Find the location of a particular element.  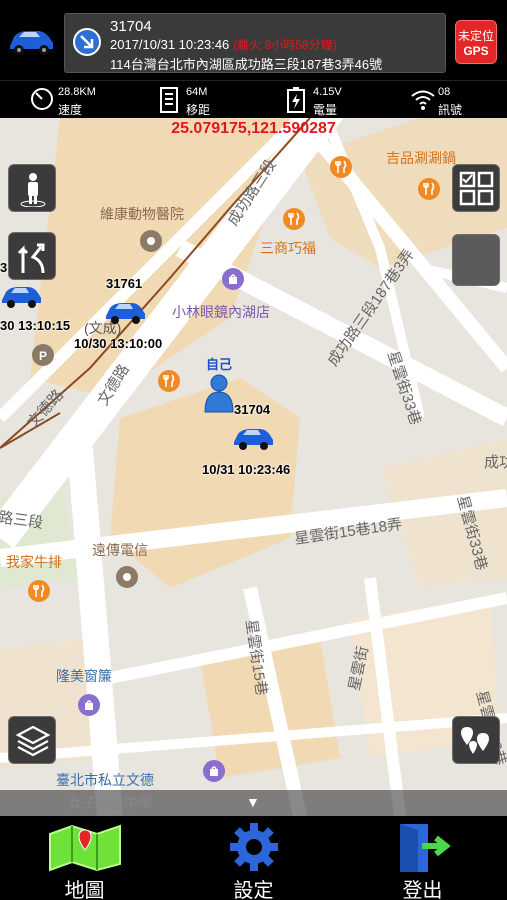

address-text: 114台灣台北市內湖區成功路三段187巷3弄46號 is located at coordinates (246, 64).